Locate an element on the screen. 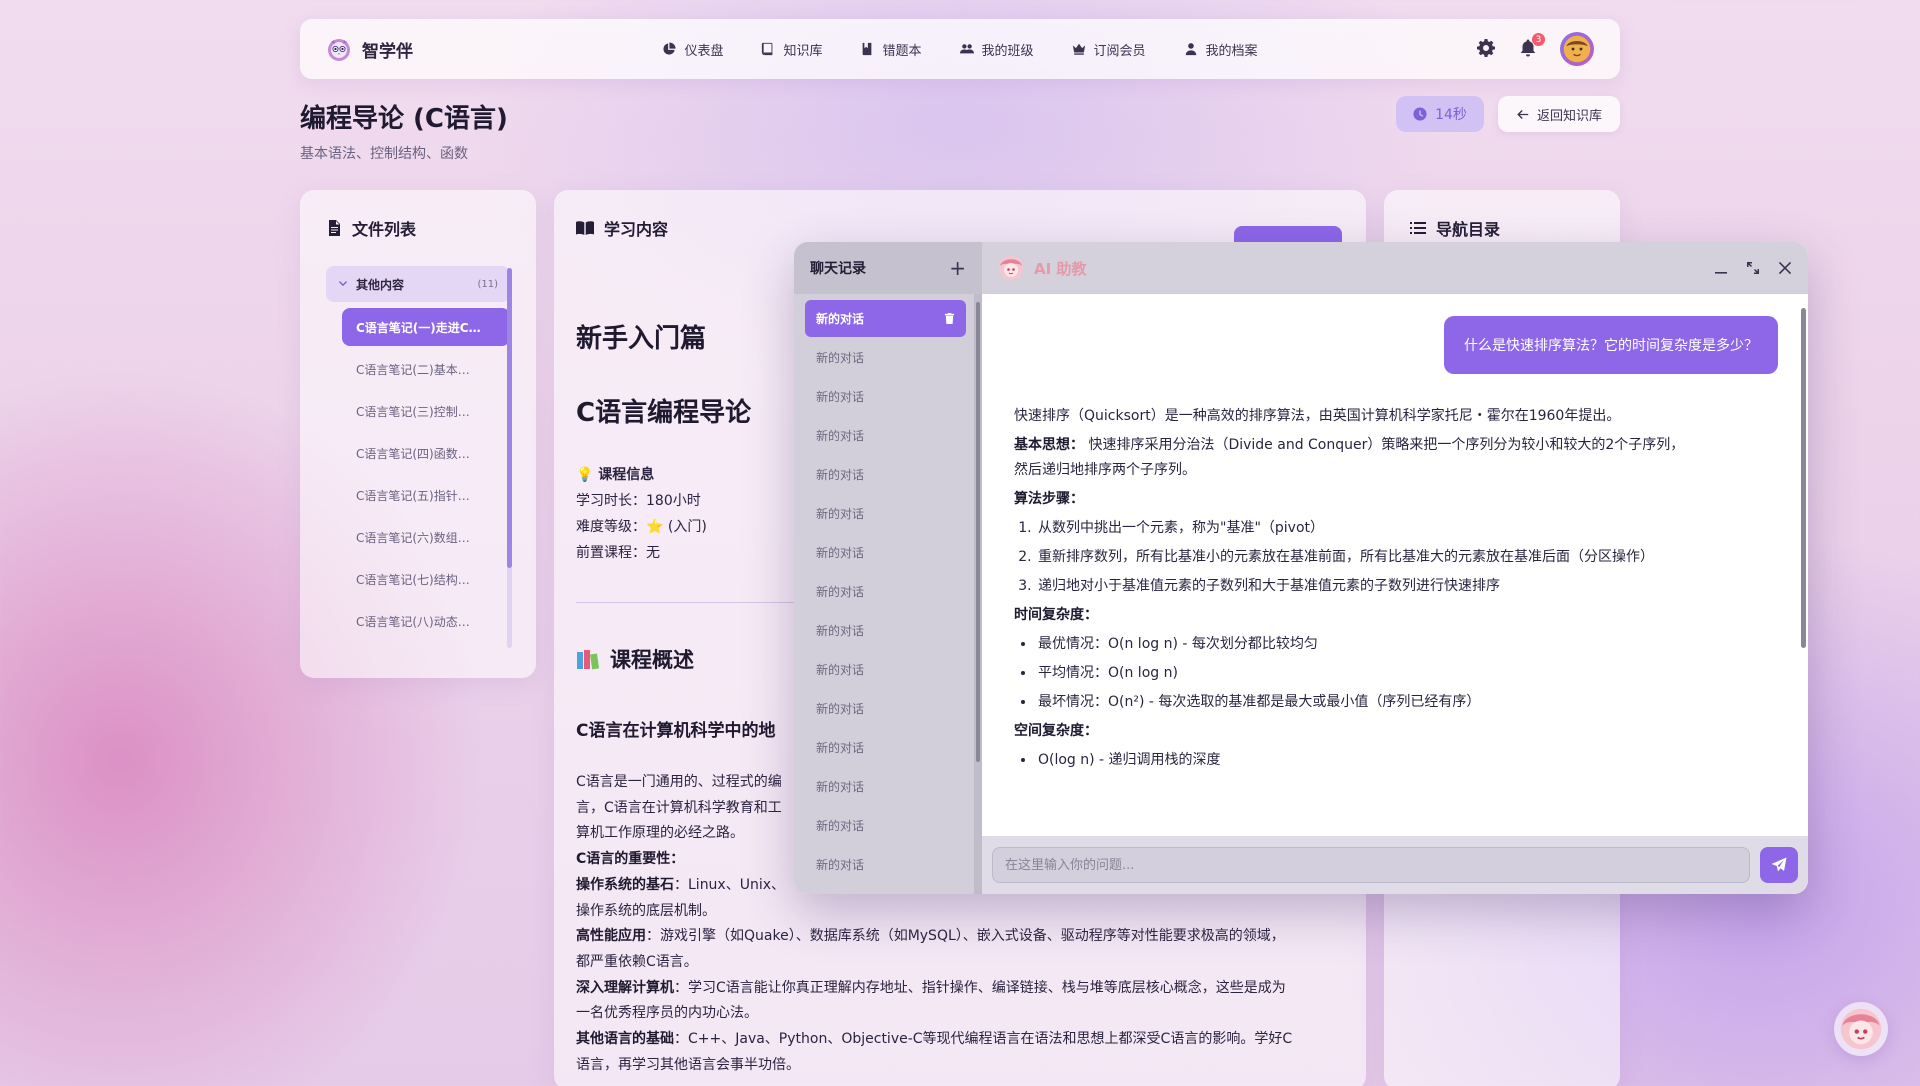 The width and height of the screenshot is (1920, 1086). nav-item-label: 订阅会员 is located at coordinates (1119, 51).